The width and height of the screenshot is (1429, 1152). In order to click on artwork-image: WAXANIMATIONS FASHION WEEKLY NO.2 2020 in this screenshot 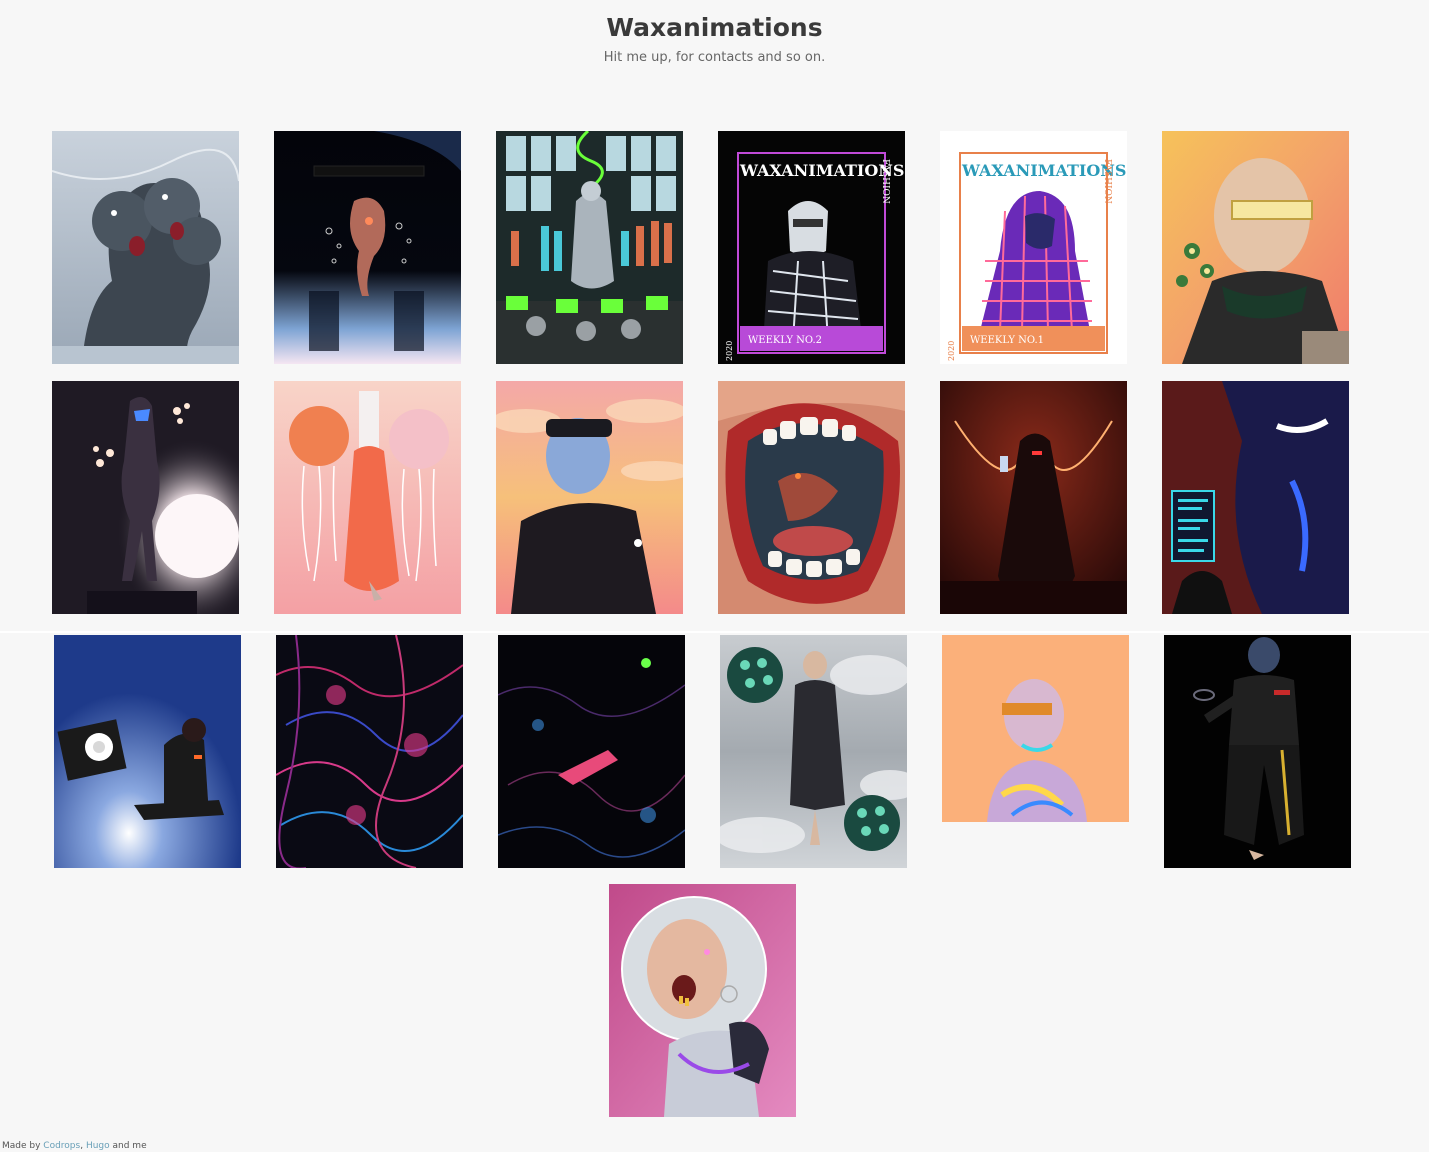, I will do `click(811, 247)`.